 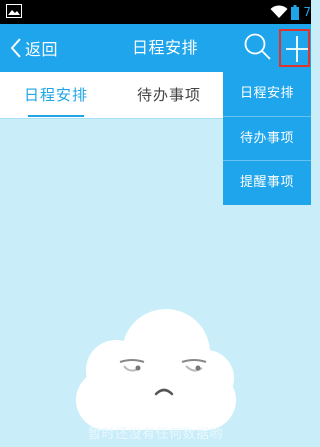 I want to click on status-indicators: 7, so click(x=290, y=12).